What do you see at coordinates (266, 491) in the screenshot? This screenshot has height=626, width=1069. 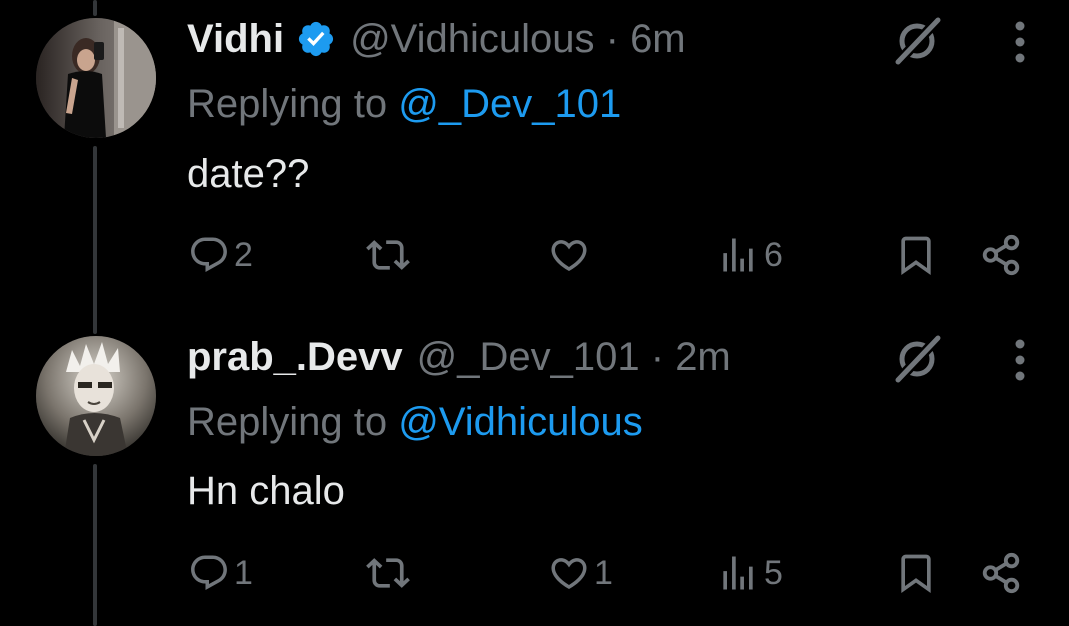 I see `tweet-text: Hn chalo` at bounding box center [266, 491].